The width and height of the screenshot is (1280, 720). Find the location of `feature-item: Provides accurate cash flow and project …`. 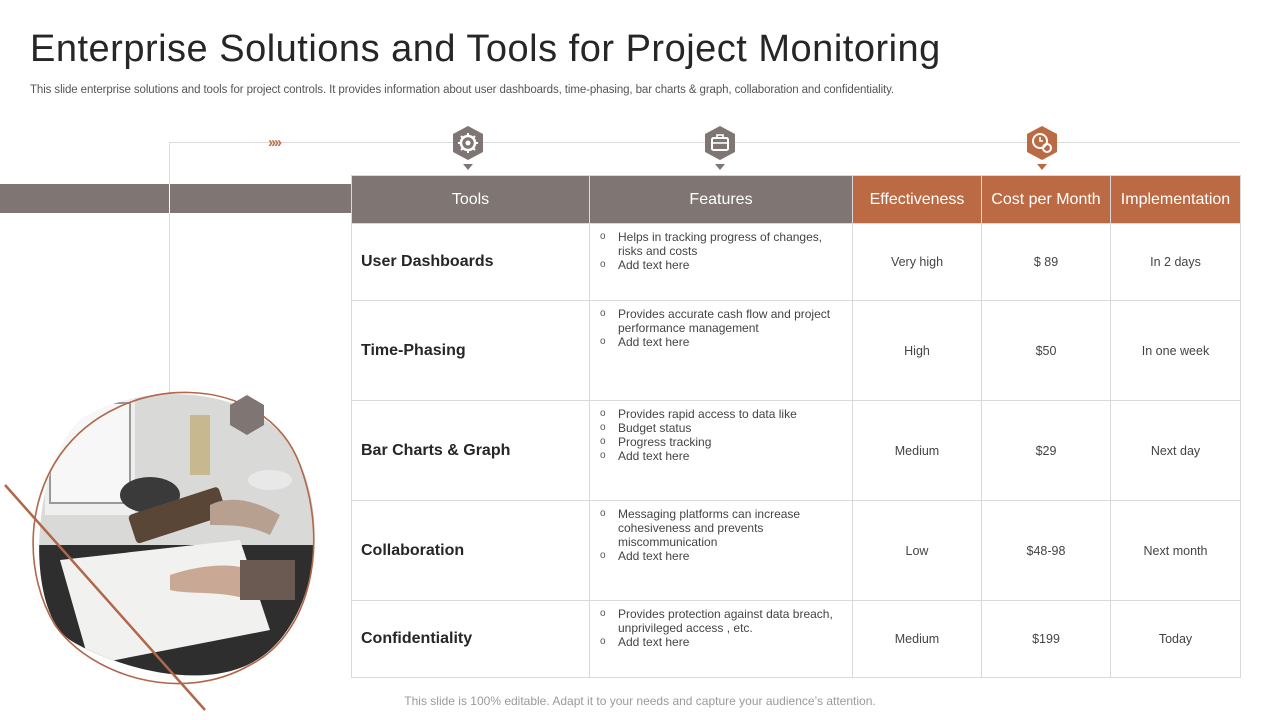

feature-item: Provides accurate cash flow and project … is located at coordinates (720, 321).